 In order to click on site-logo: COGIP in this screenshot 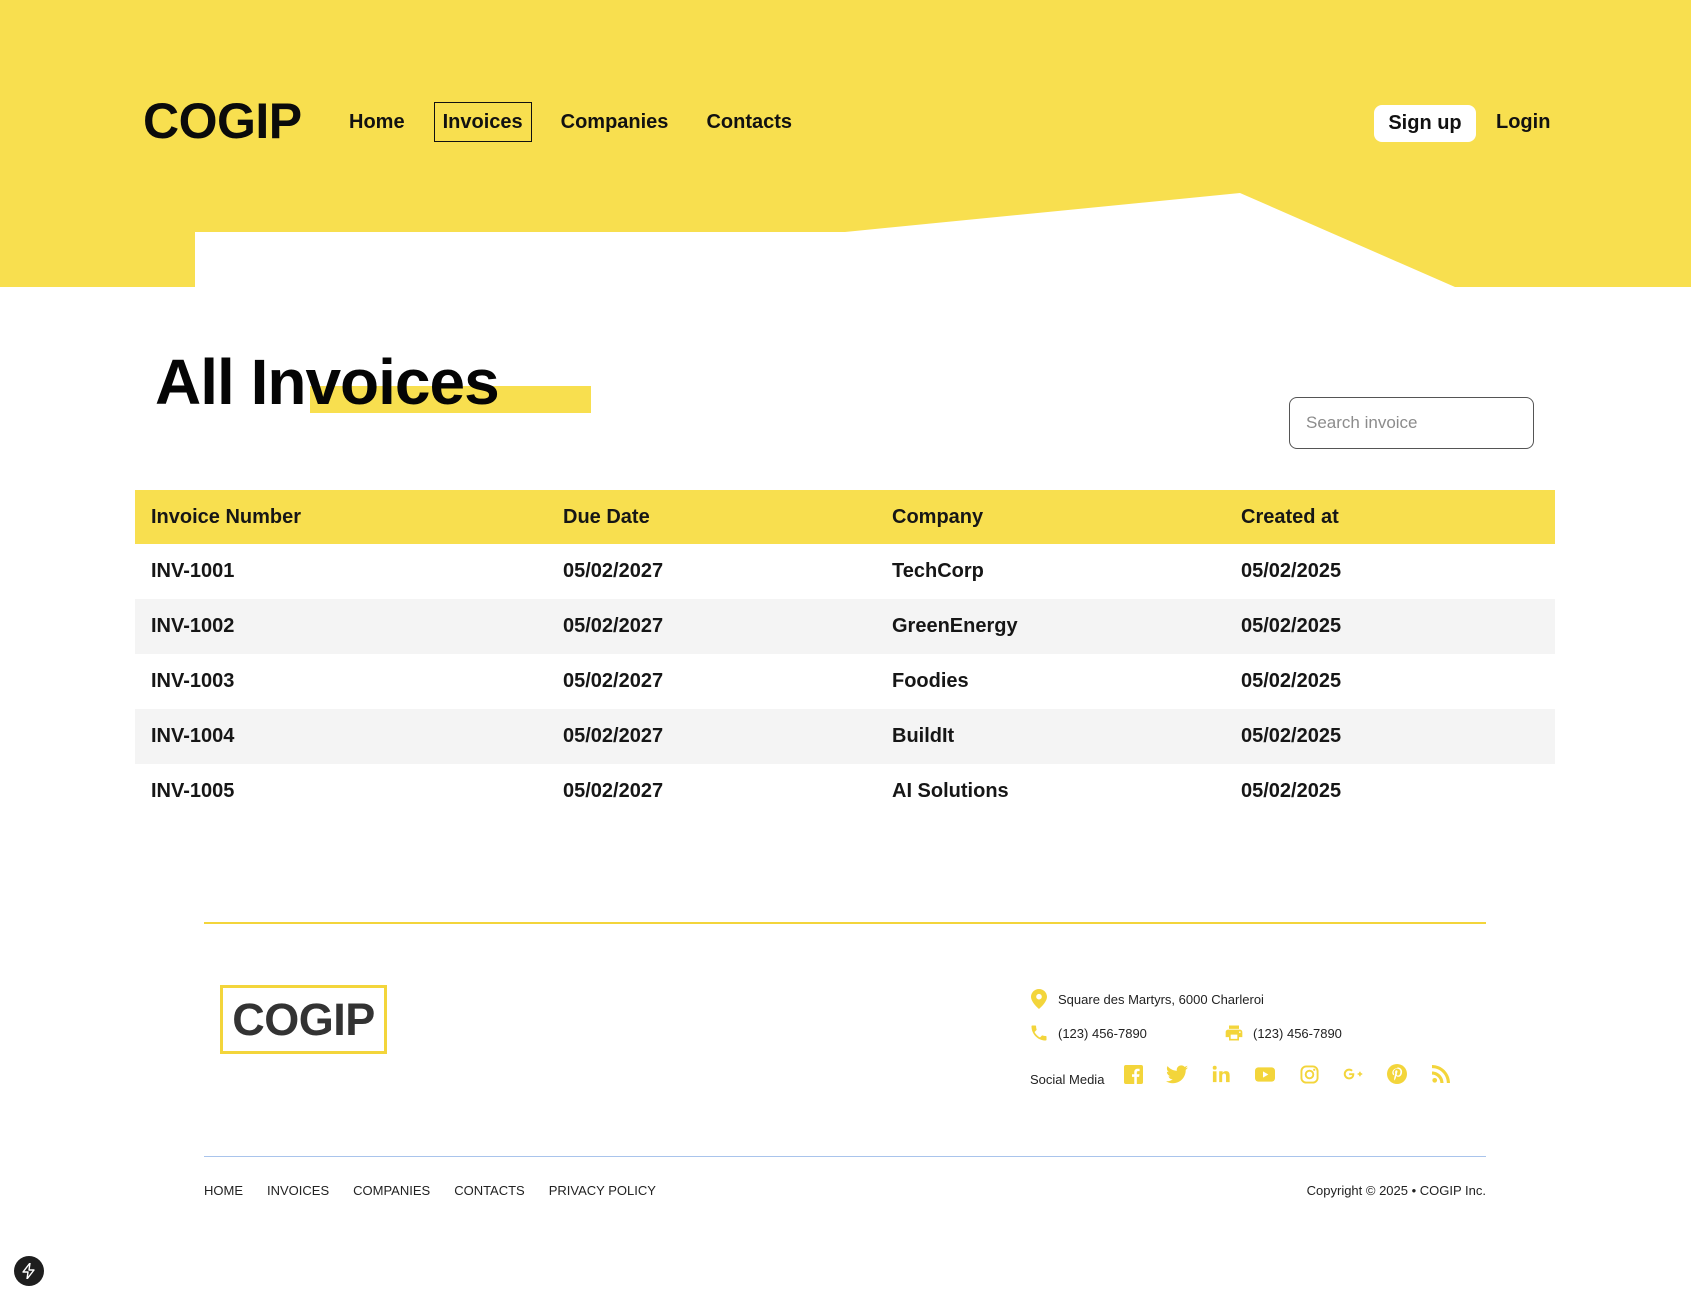, I will do `click(222, 121)`.